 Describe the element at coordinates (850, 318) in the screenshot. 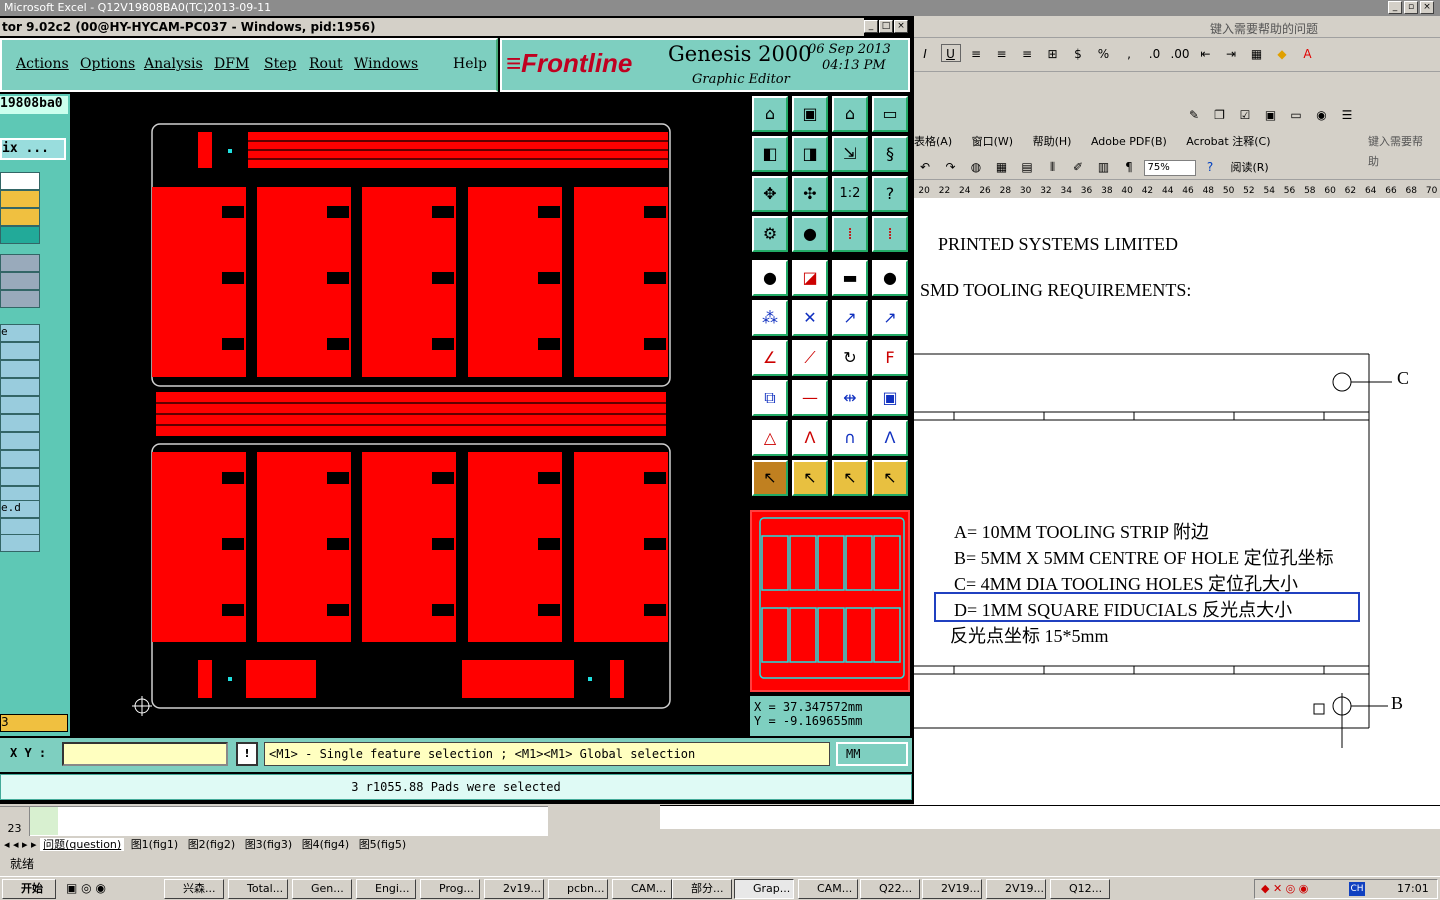

I see `arc-icon: ↗` at that location.